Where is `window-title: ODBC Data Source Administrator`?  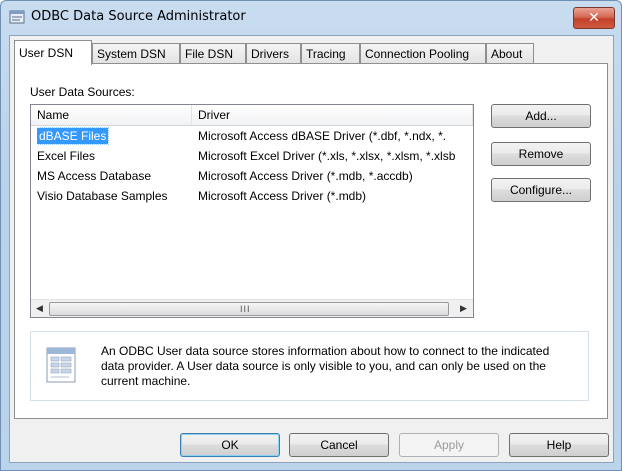
window-title: ODBC Data Source Administrator is located at coordinates (138, 16).